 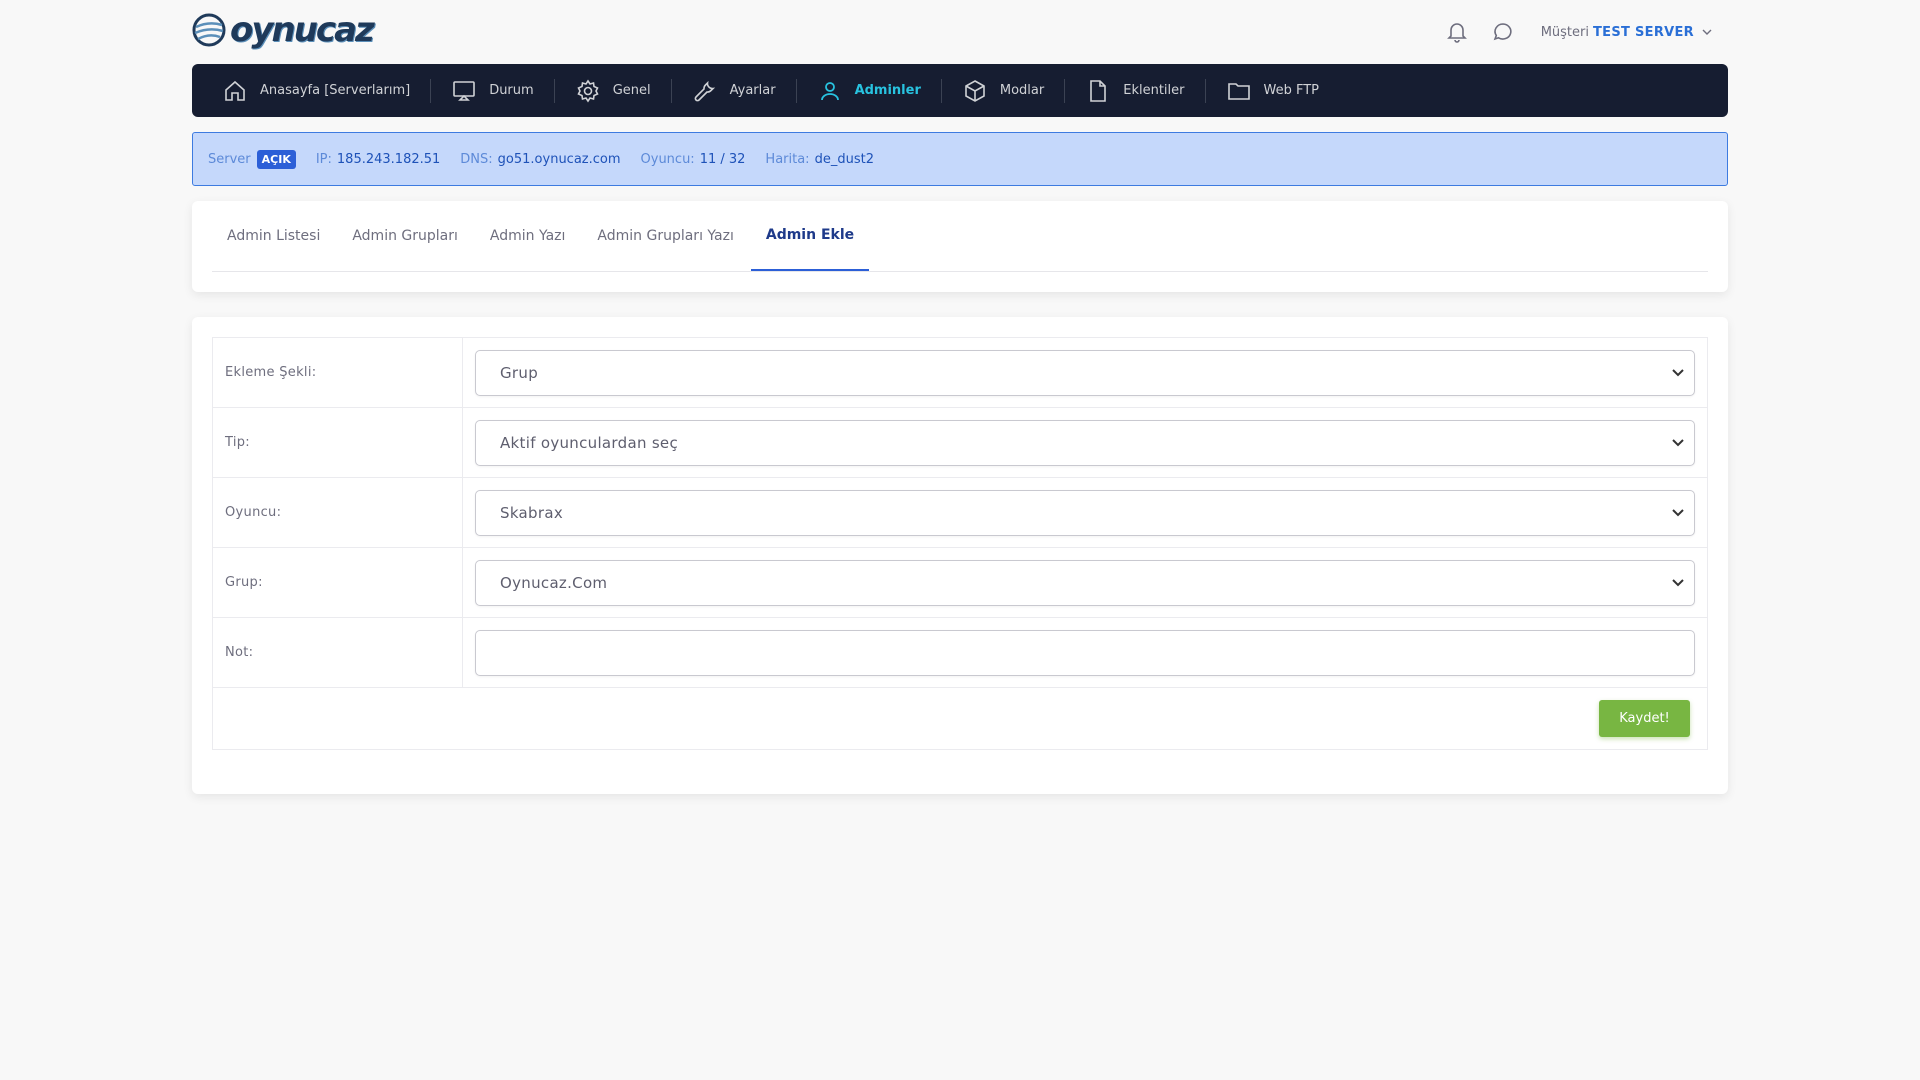 I want to click on player-select: Skabrax, so click(x=1085, y=512).